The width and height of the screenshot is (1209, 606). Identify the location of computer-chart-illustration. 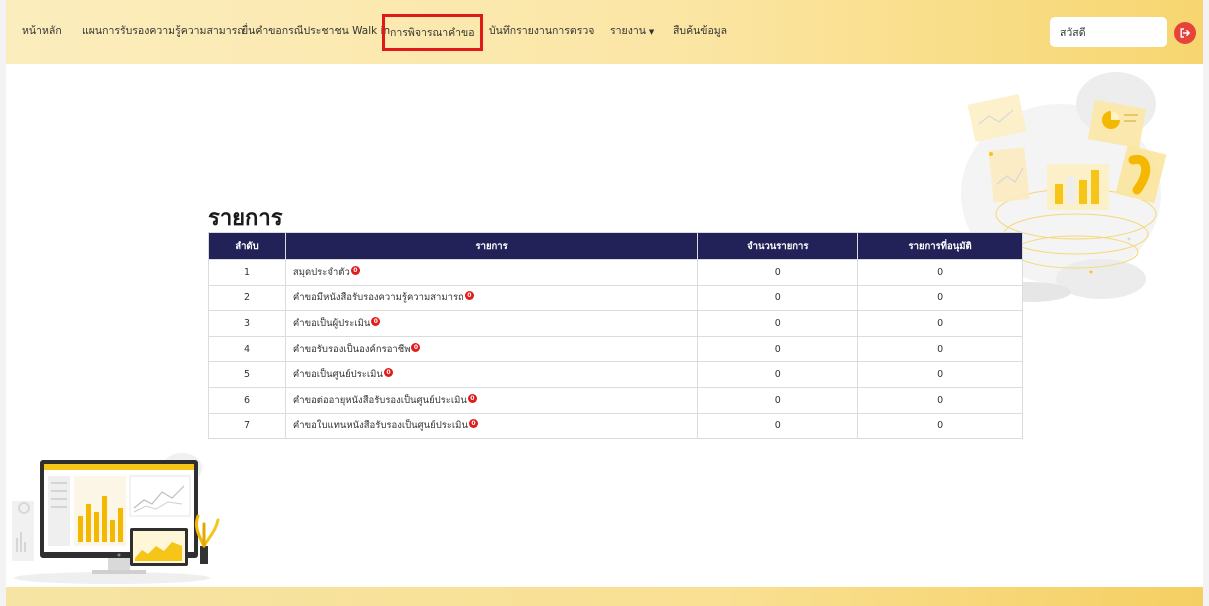
(116, 518).